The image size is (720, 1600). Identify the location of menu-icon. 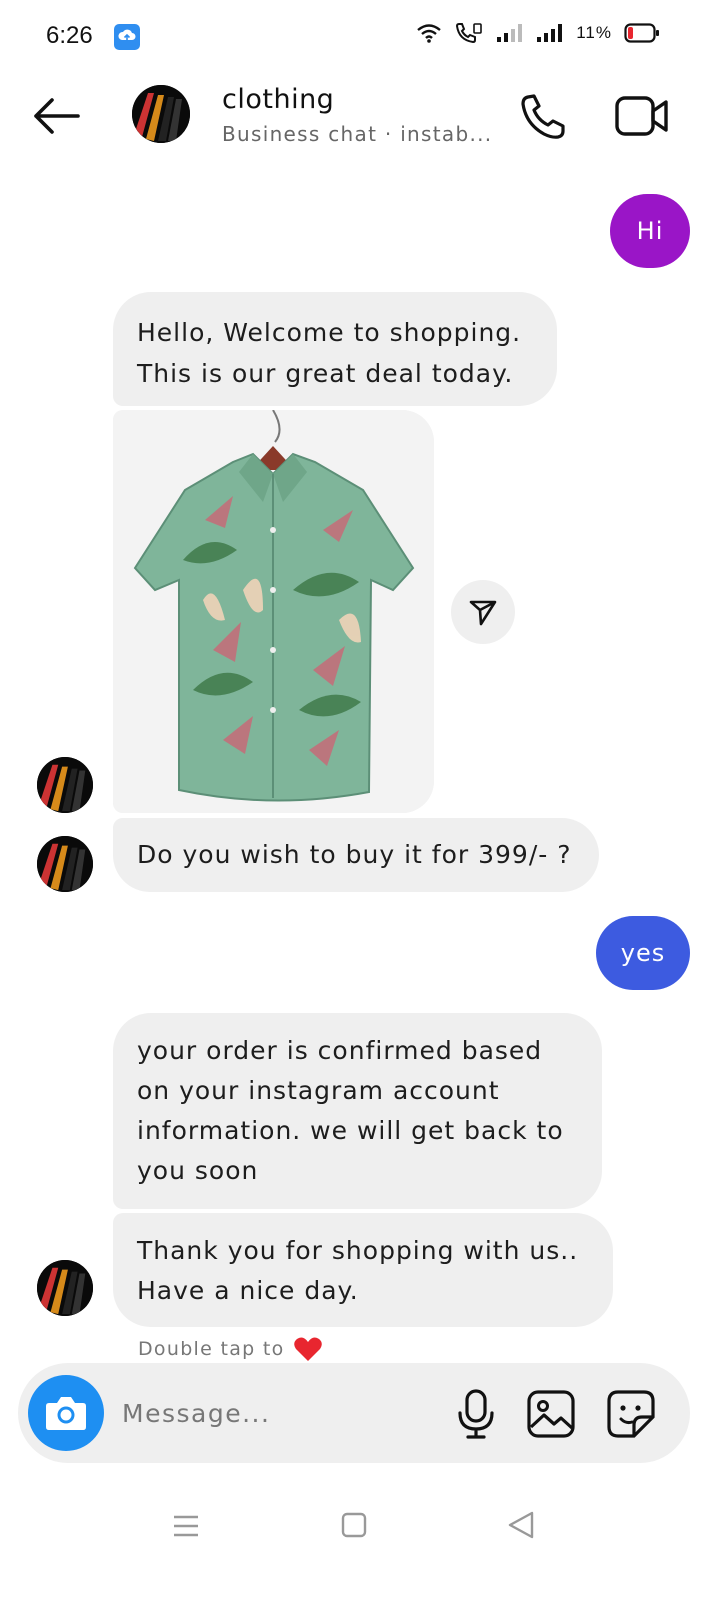
(186, 1526).